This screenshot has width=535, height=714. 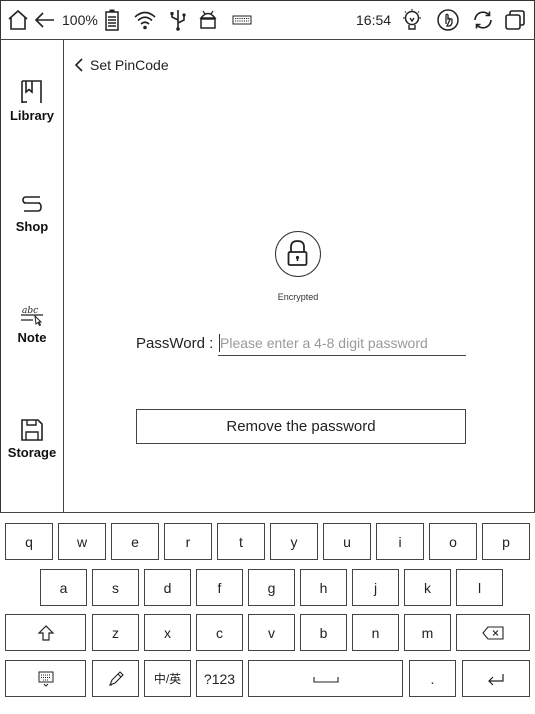 What do you see at coordinates (479, 587) in the screenshot?
I see `key-l: l` at bounding box center [479, 587].